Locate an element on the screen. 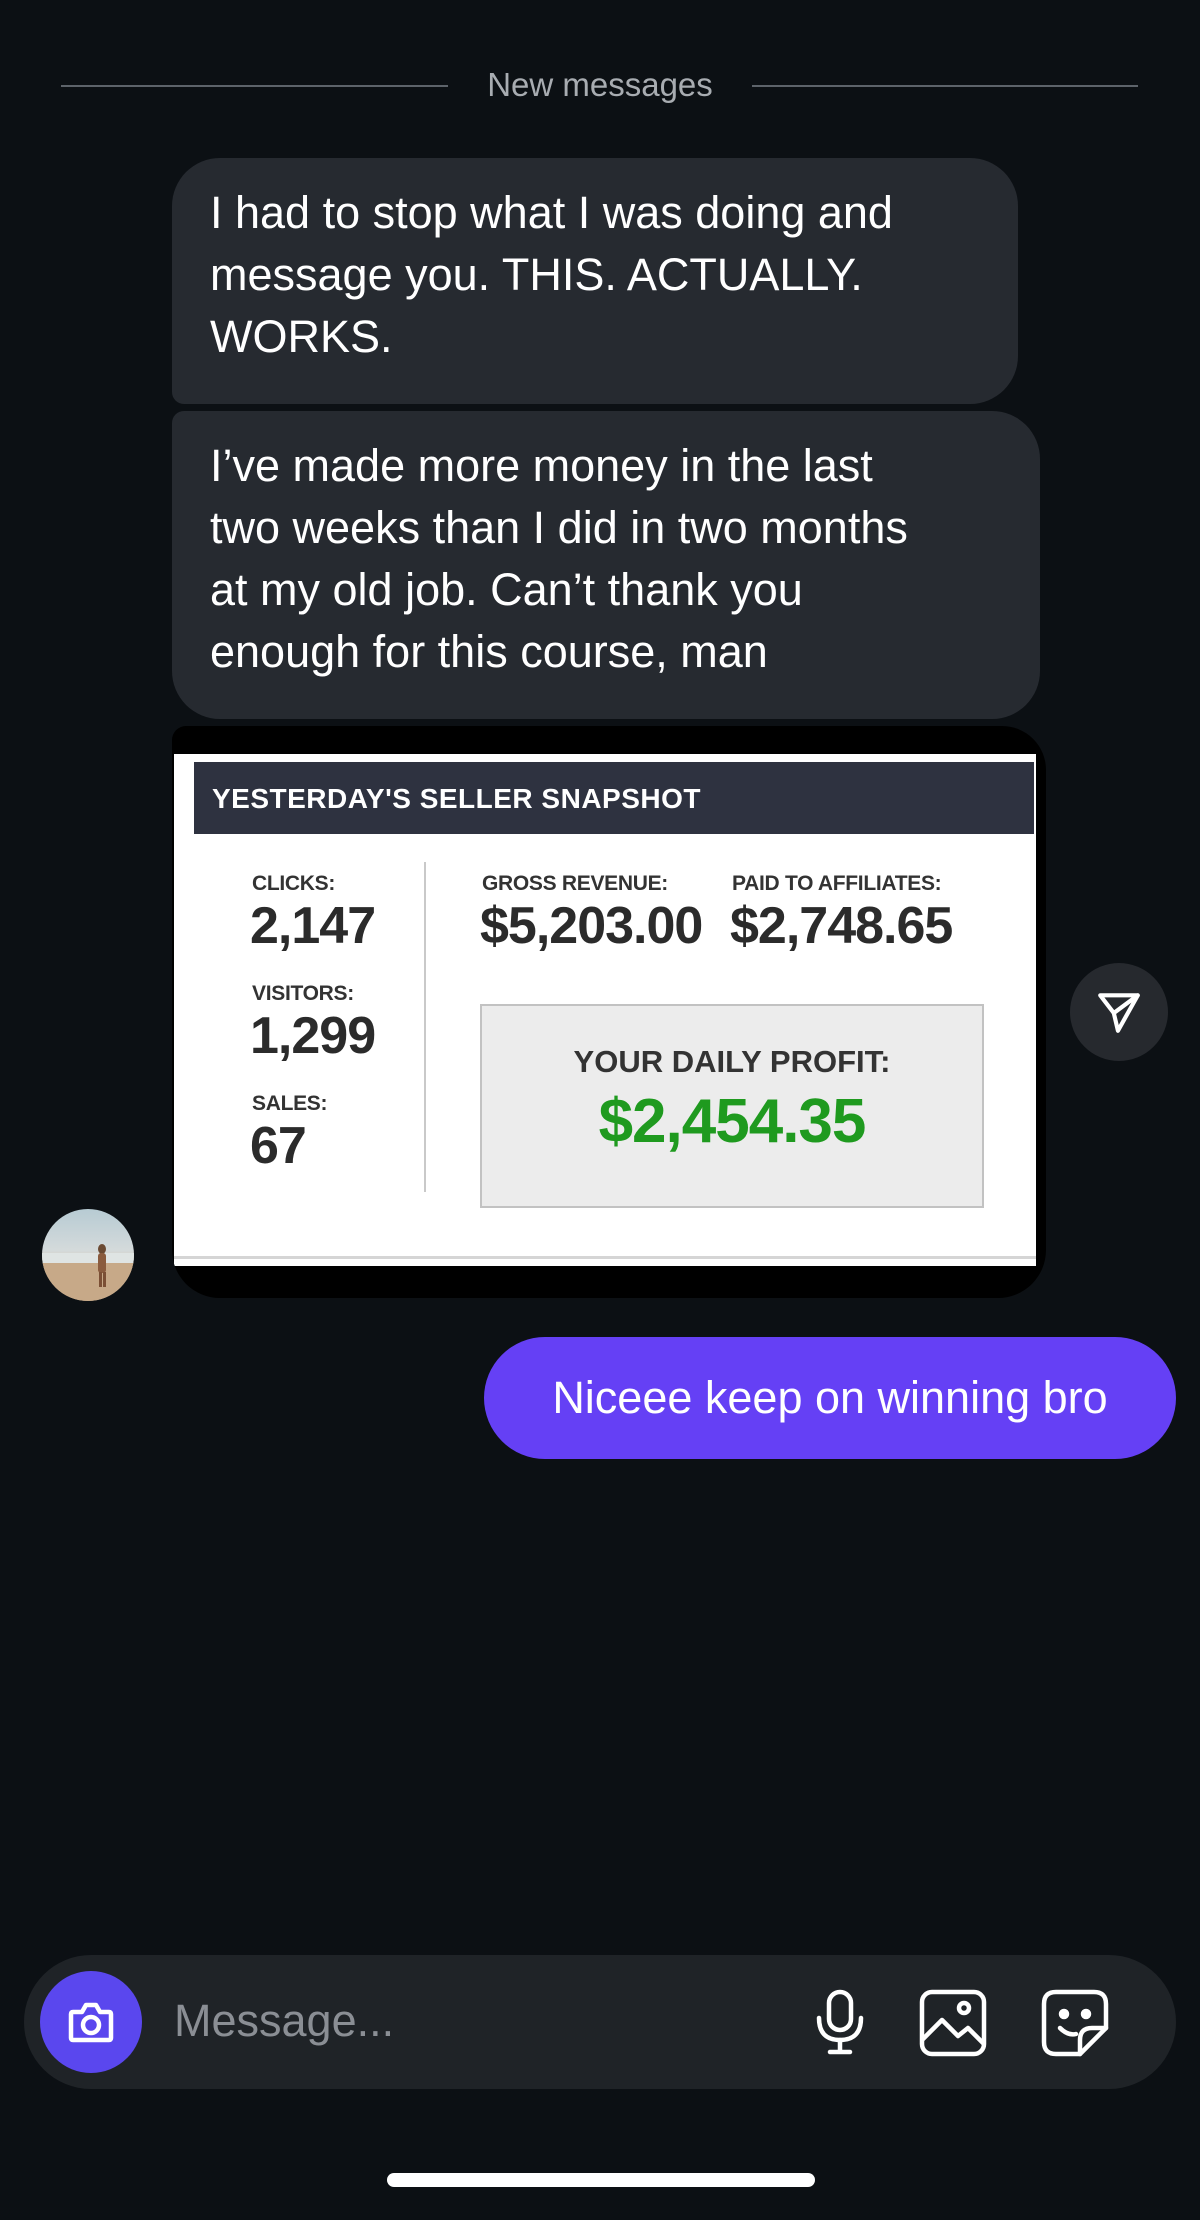 The height and width of the screenshot is (2220, 1200). gross-revenue-value: $5,203.00 is located at coordinates (591, 926).